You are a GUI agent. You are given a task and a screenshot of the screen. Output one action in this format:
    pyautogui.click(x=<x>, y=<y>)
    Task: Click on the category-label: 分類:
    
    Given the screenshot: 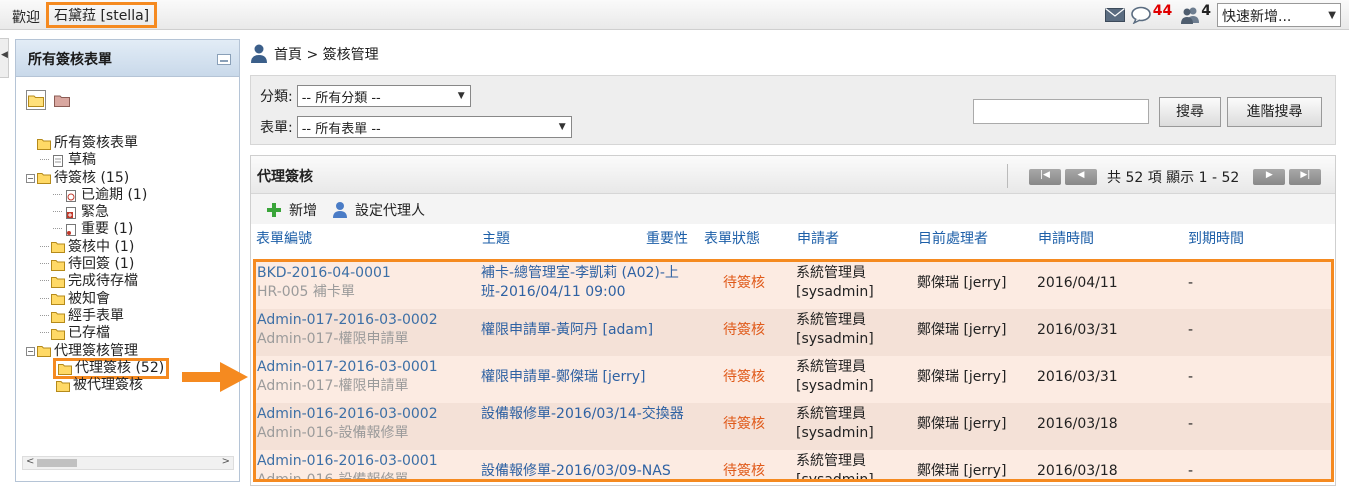 What is the action you would take?
    pyautogui.click(x=276, y=97)
    